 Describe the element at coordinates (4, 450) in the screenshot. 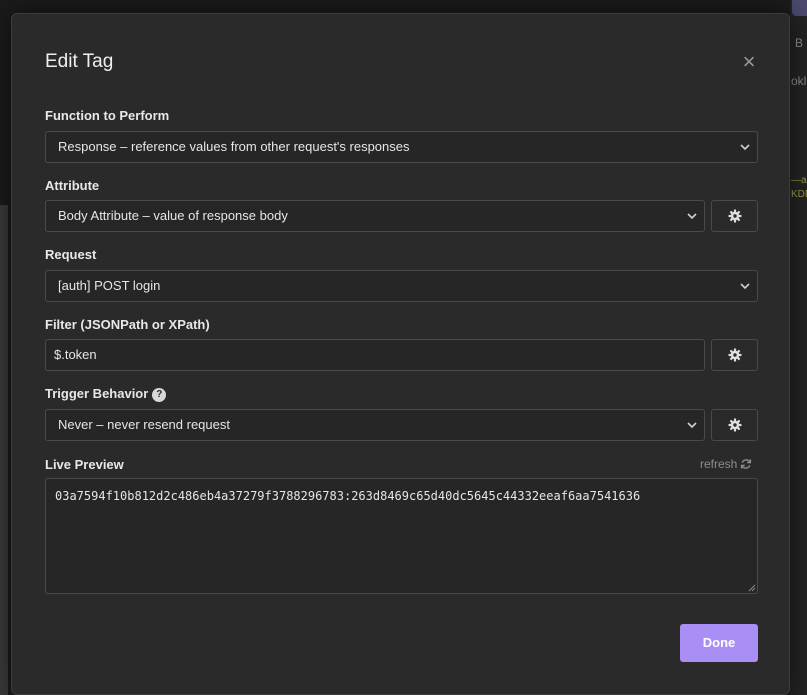

I see `background-panel-edge` at that location.